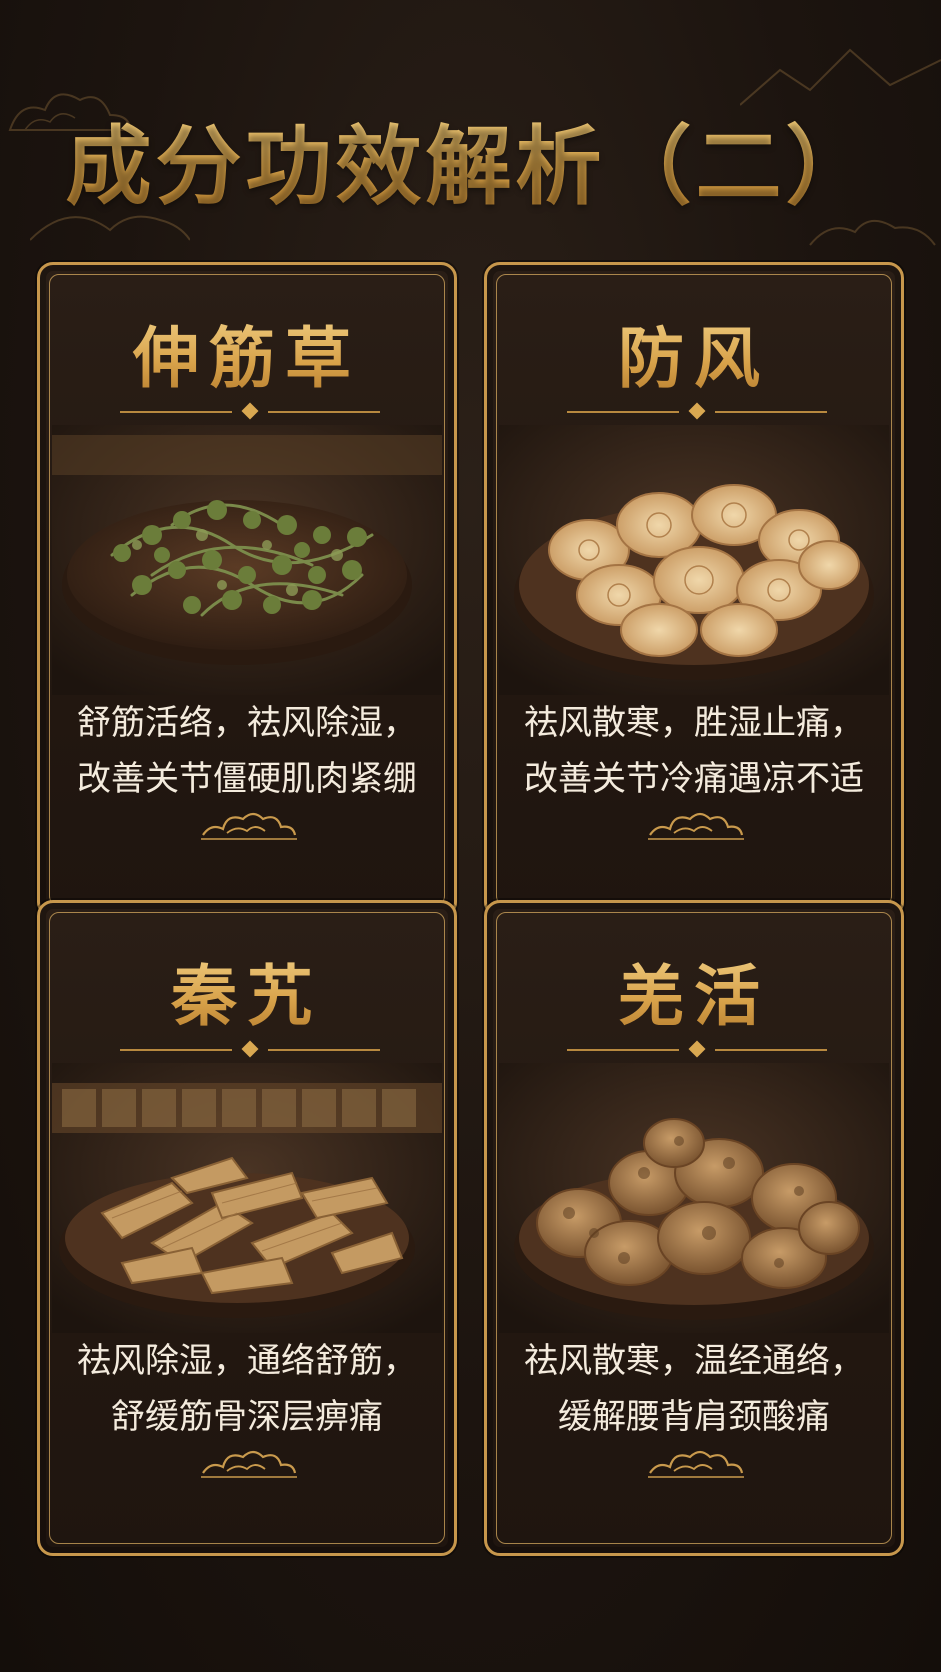 The height and width of the screenshot is (1672, 941). Describe the element at coordinates (694, 751) in the screenshot. I see `herb-description: 祛风散寒，胜湿止痛， 改善关节冷痛遇凉不适` at that location.